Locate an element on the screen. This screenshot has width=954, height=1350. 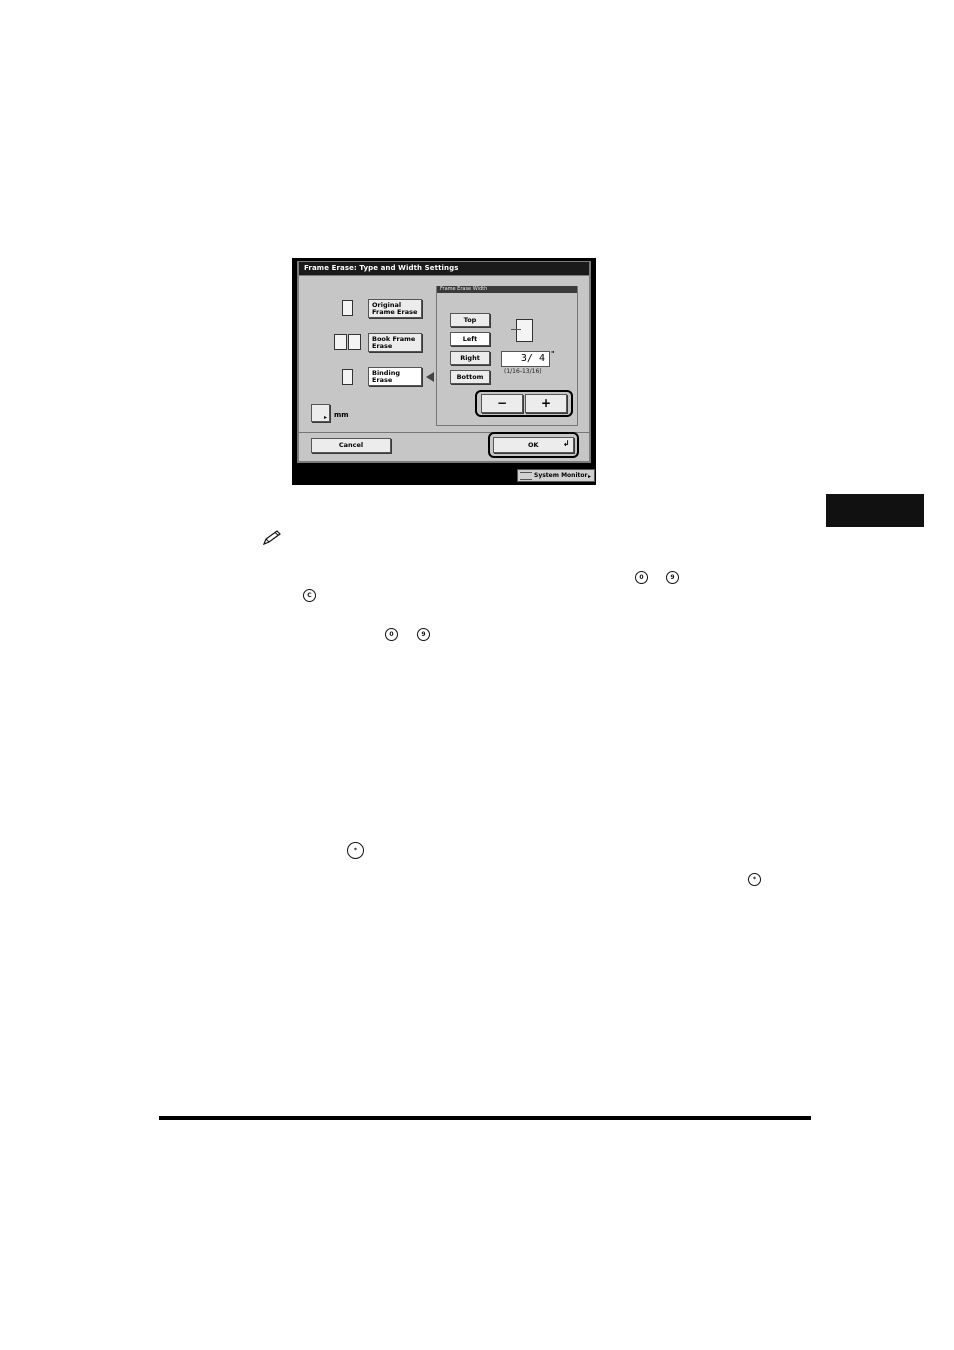
cancel-button: Cancel is located at coordinates (351, 445).